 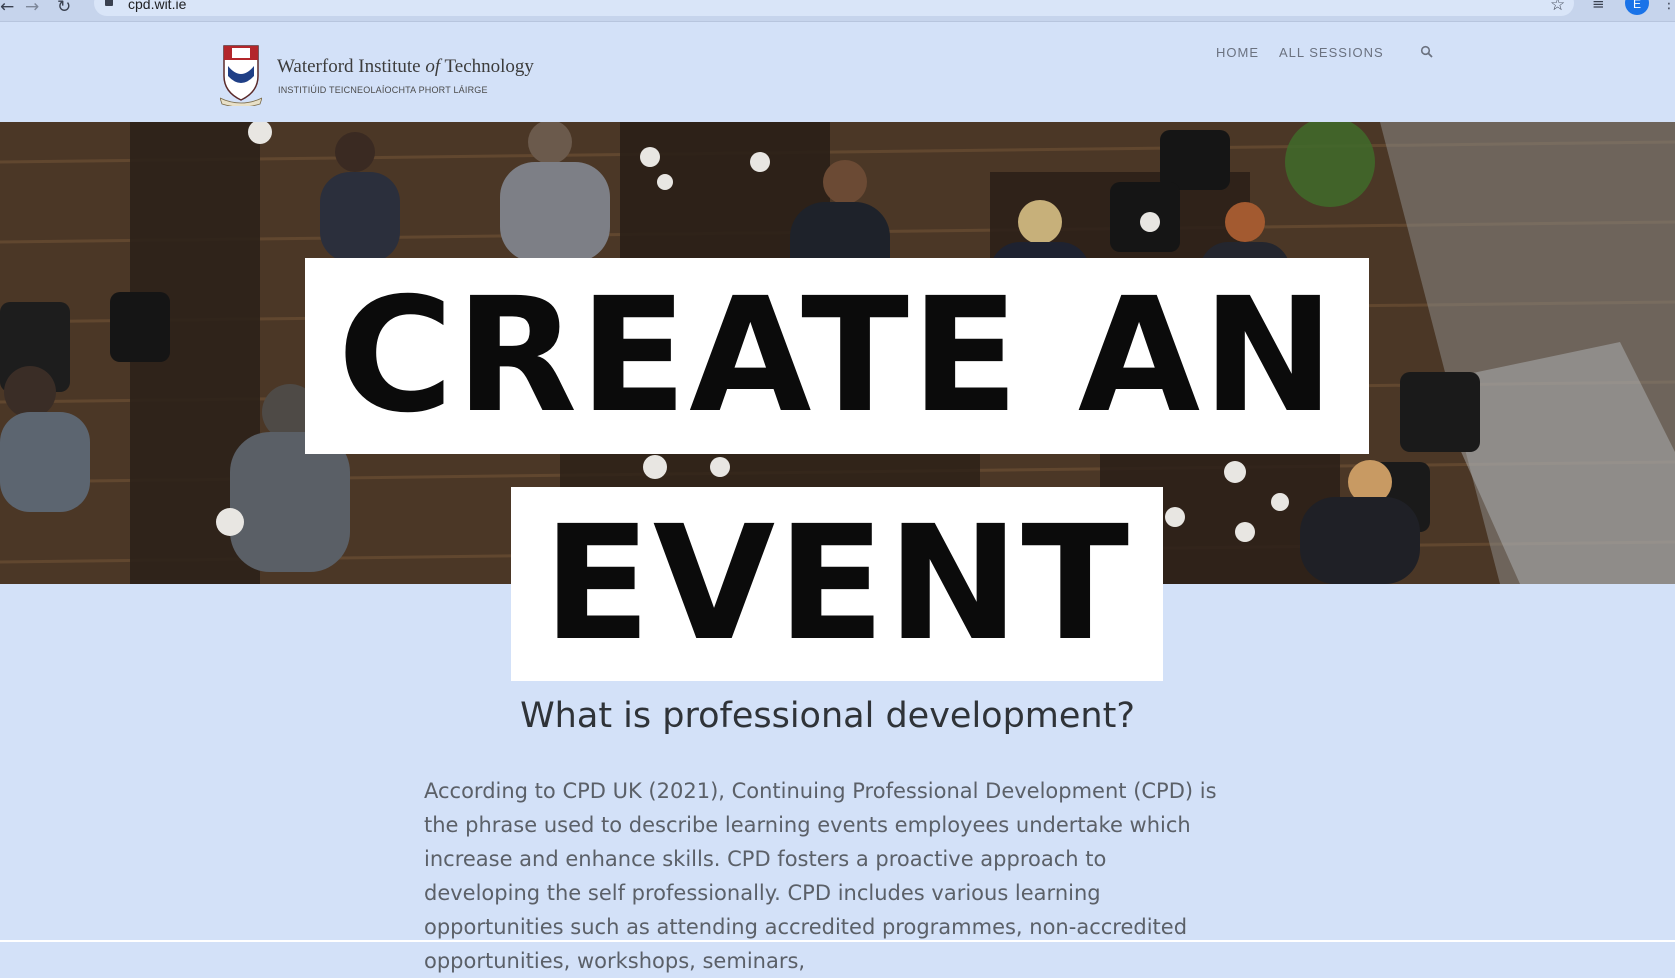 What do you see at coordinates (241, 74) in the screenshot?
I see `crest-logo-icon` at bounding box center [241, 74].